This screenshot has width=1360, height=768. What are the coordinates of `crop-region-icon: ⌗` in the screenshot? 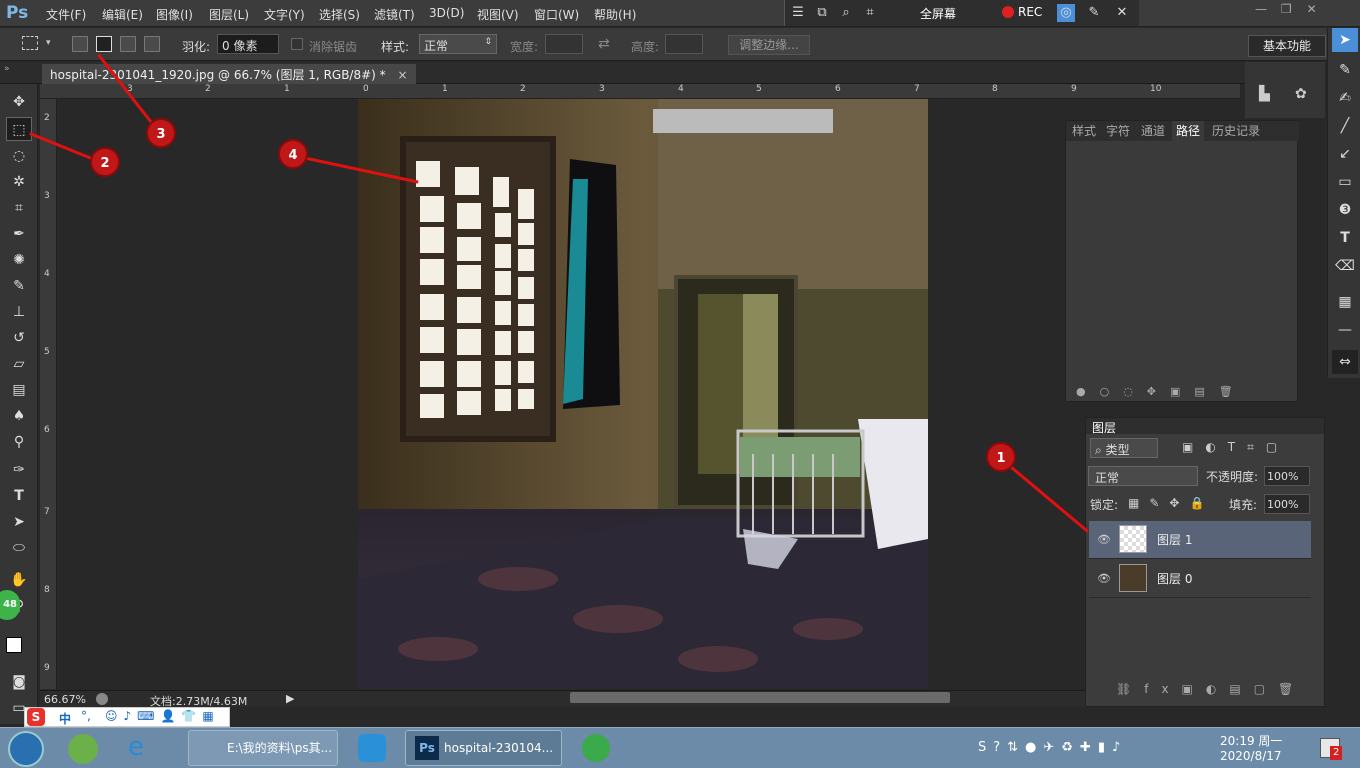 It's located at (870, 13).